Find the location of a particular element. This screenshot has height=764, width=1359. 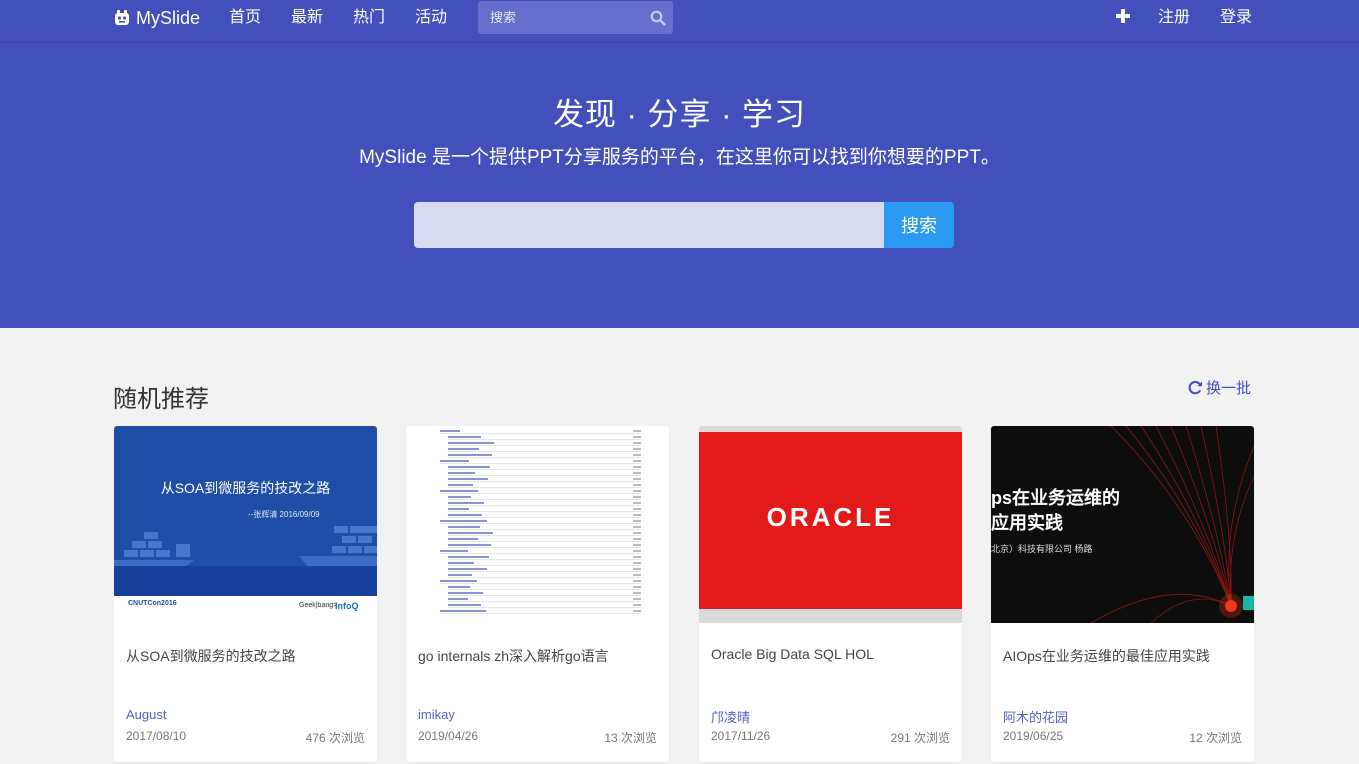

oracle-logo: ORACLE is located at coordinates (830, 517).